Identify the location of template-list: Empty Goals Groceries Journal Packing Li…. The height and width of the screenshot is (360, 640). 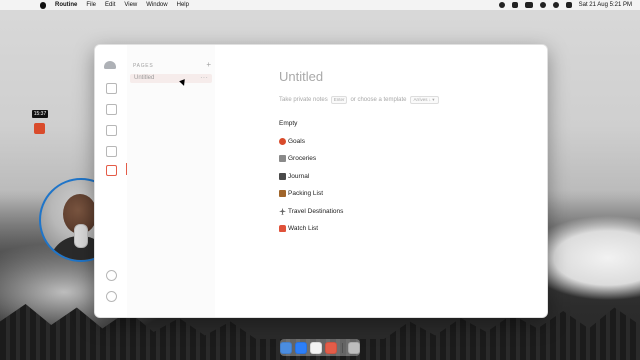
(311, 176).